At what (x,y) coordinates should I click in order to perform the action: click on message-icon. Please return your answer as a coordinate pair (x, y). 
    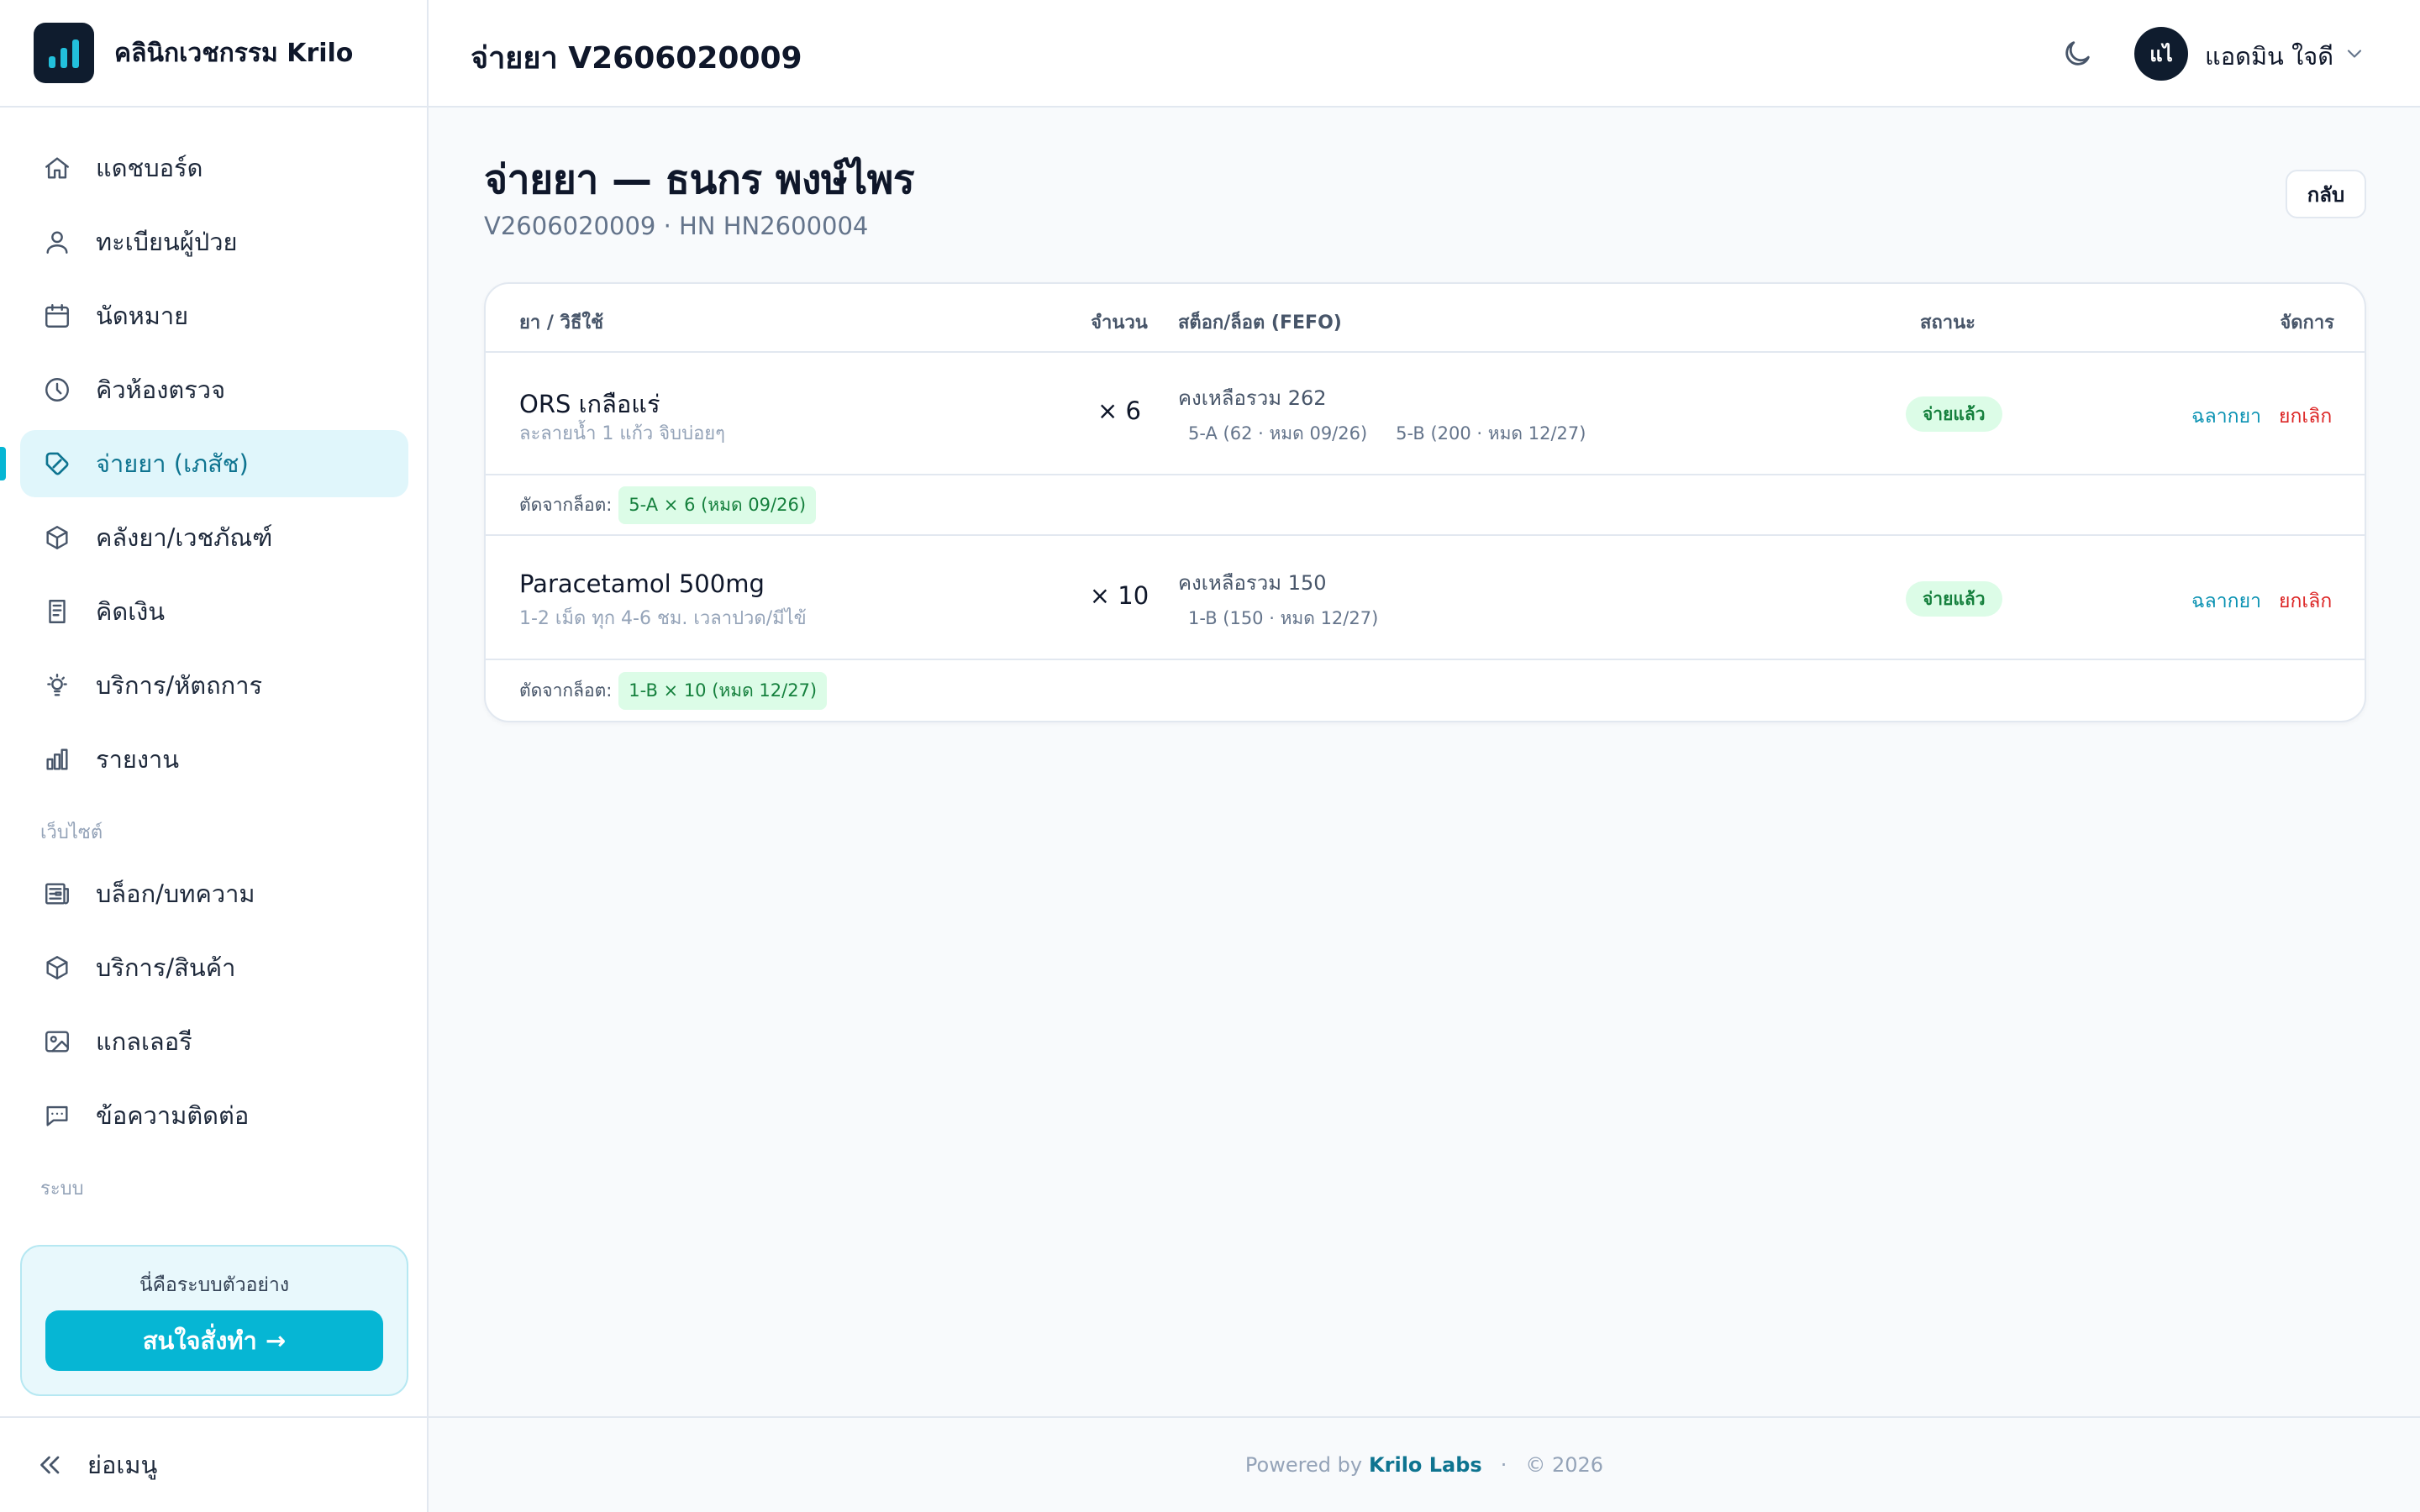
    Looking at the image, I should click on (57, 1115).